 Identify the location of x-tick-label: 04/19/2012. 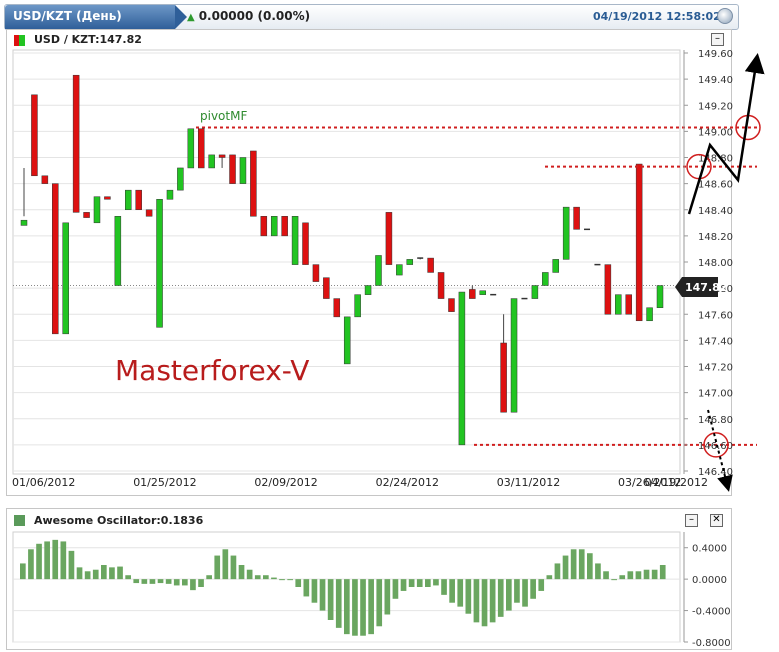
(676, 482).